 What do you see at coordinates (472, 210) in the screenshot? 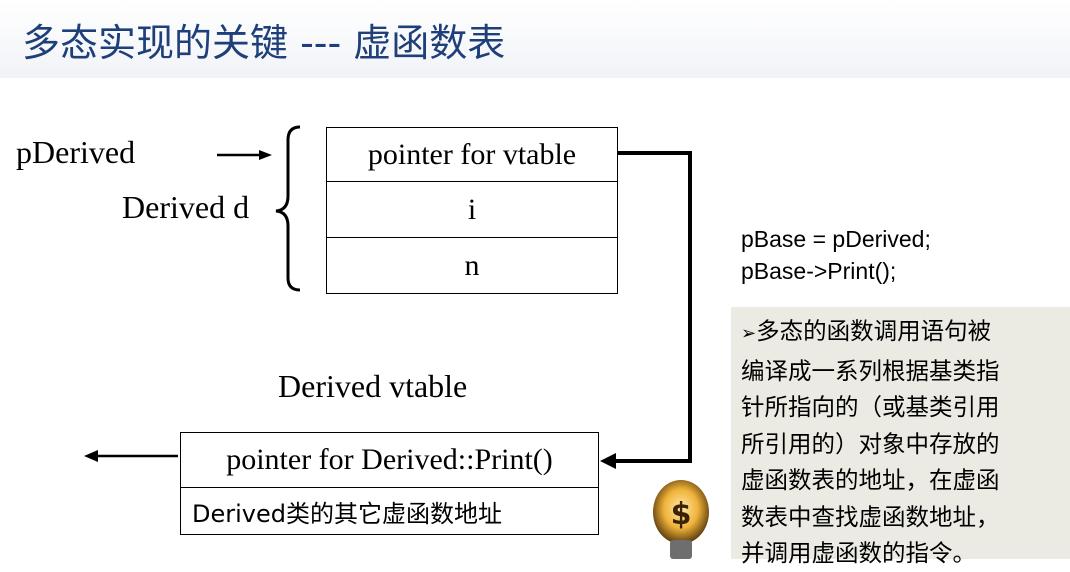
I see `member-i-cell: i` at bounding box center [472, 210].